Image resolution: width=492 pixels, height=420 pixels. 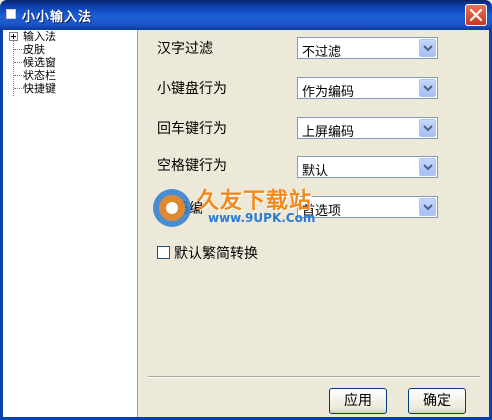 I want to click on select-value: 首选项, so click(x=322, y=211).